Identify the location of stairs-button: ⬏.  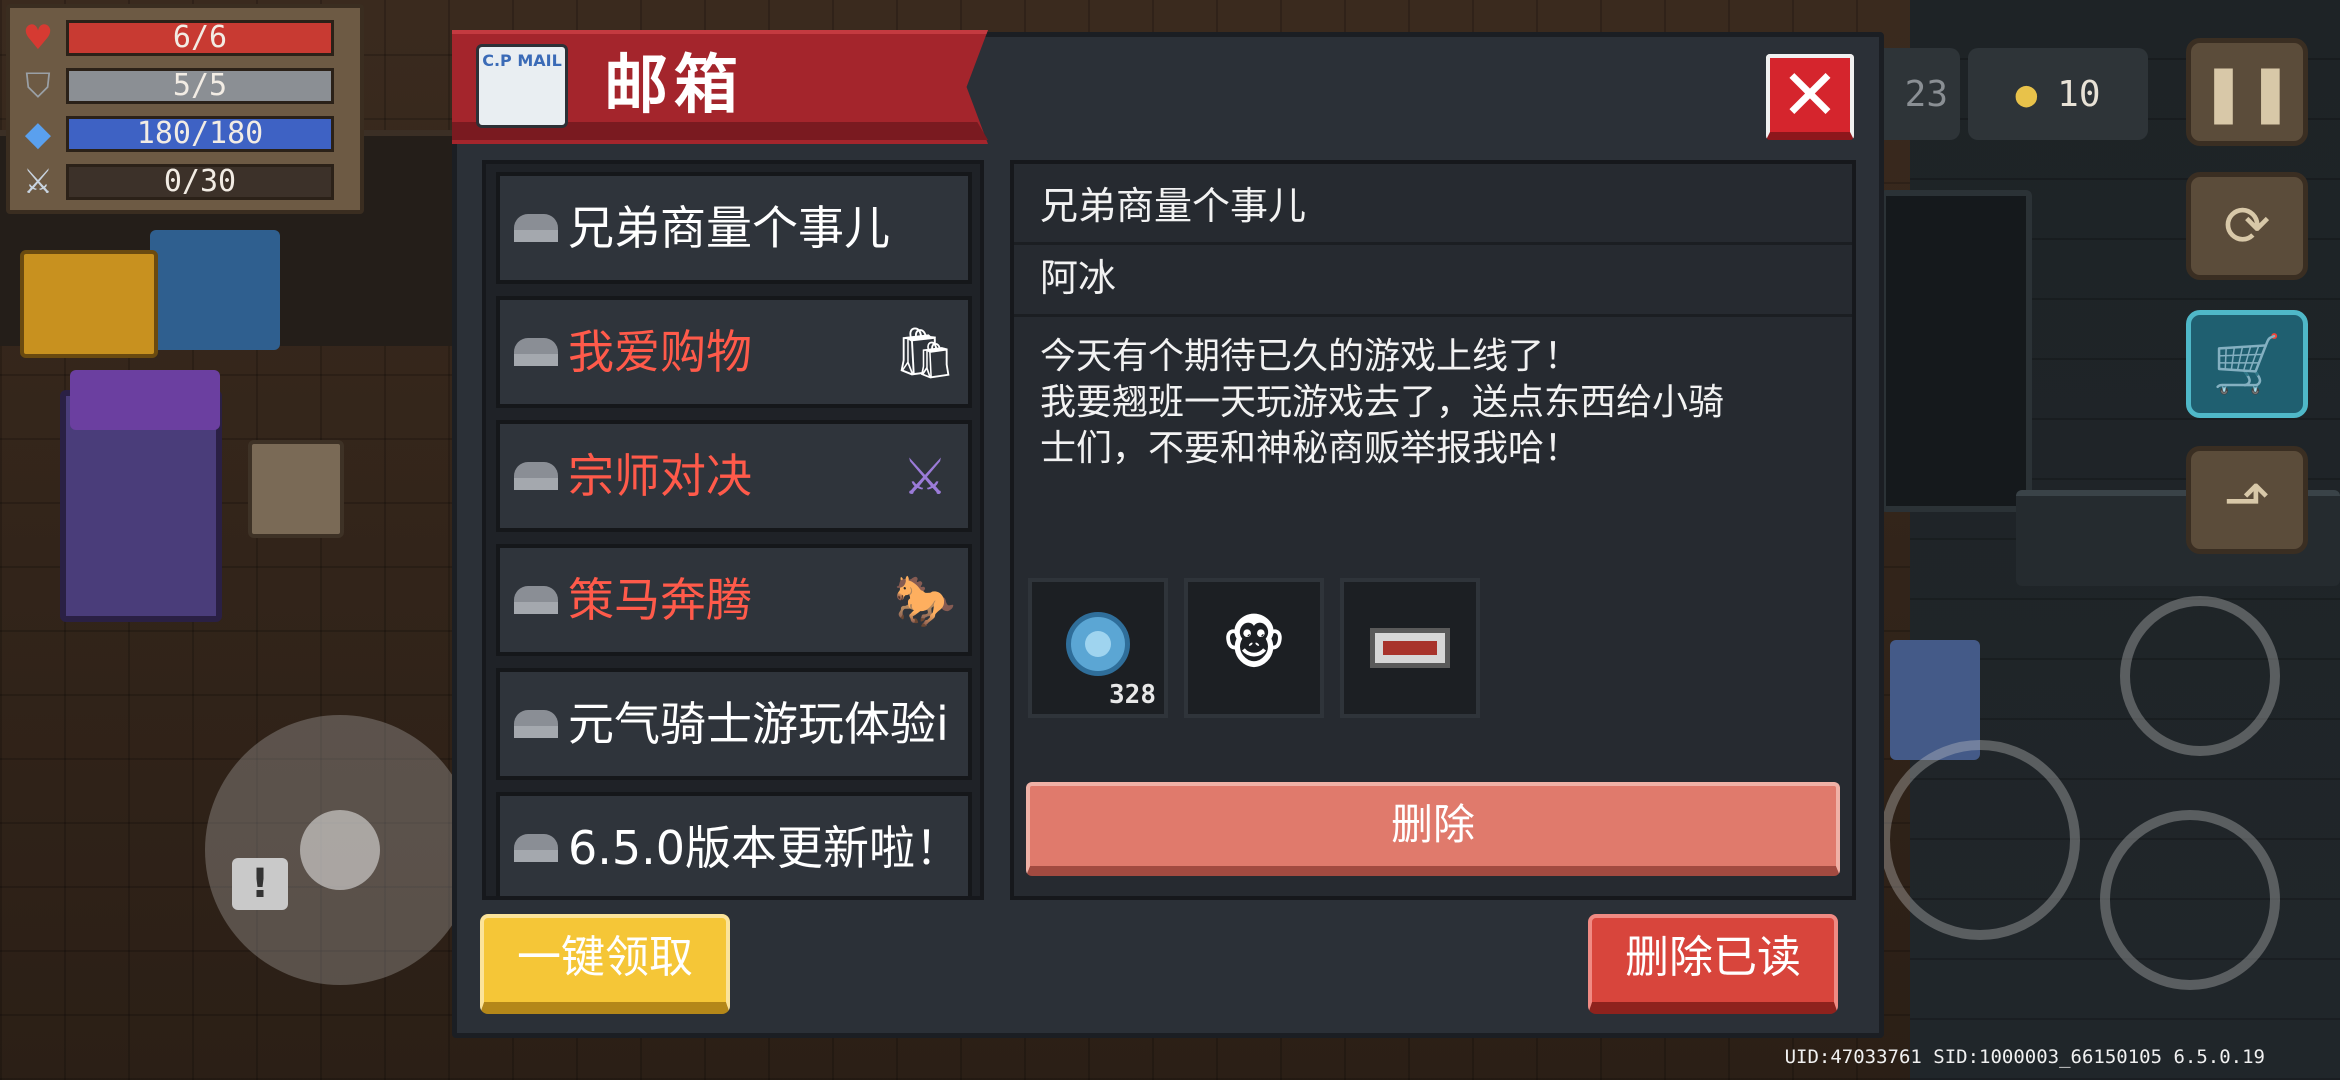
(2247, 500).